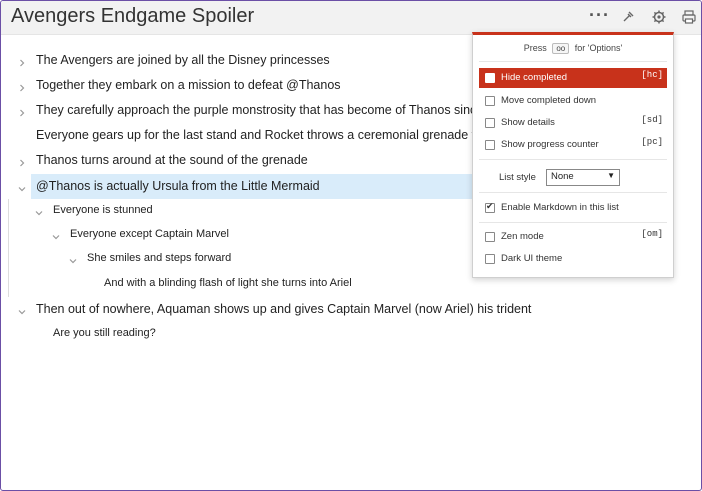 The width and height of the screenshot is (702, 491). What do you see at coordinates (133, 16) in the screenshot?
I see `page-title: Avengers Endgame Spoiler` at bounding box center [133, 16].